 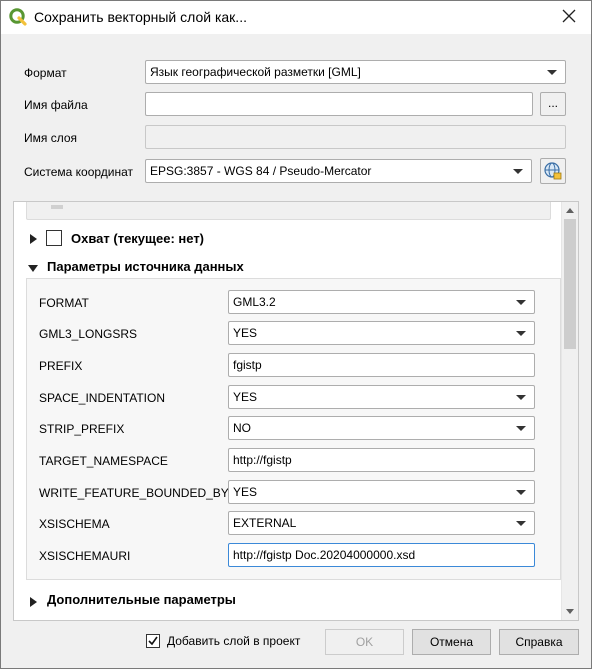 I want to click on hidden-group-stub, so click(x=288, y=211).